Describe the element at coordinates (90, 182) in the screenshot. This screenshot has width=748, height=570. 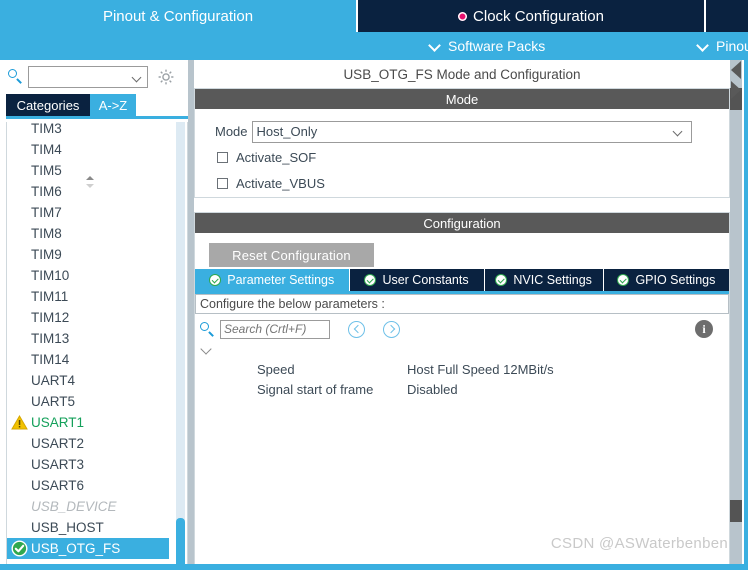
I see `sort-toggle-icon` at that location.